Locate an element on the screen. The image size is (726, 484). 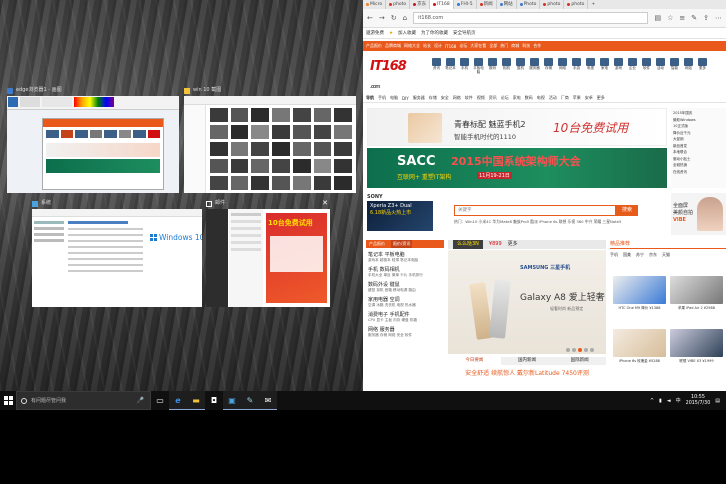
meizu-banner: 青春标配 魅蓝手机2 智能手机时代的1110 10台免费试用 is located at coordinates (517, 127).